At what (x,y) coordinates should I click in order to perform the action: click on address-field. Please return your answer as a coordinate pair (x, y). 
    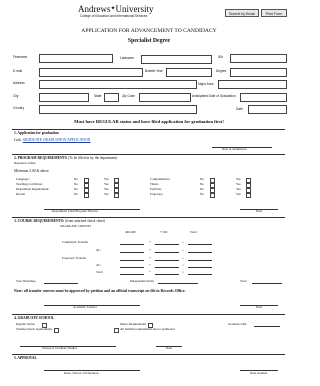
    Looking at the image, I should click on (118, 84).